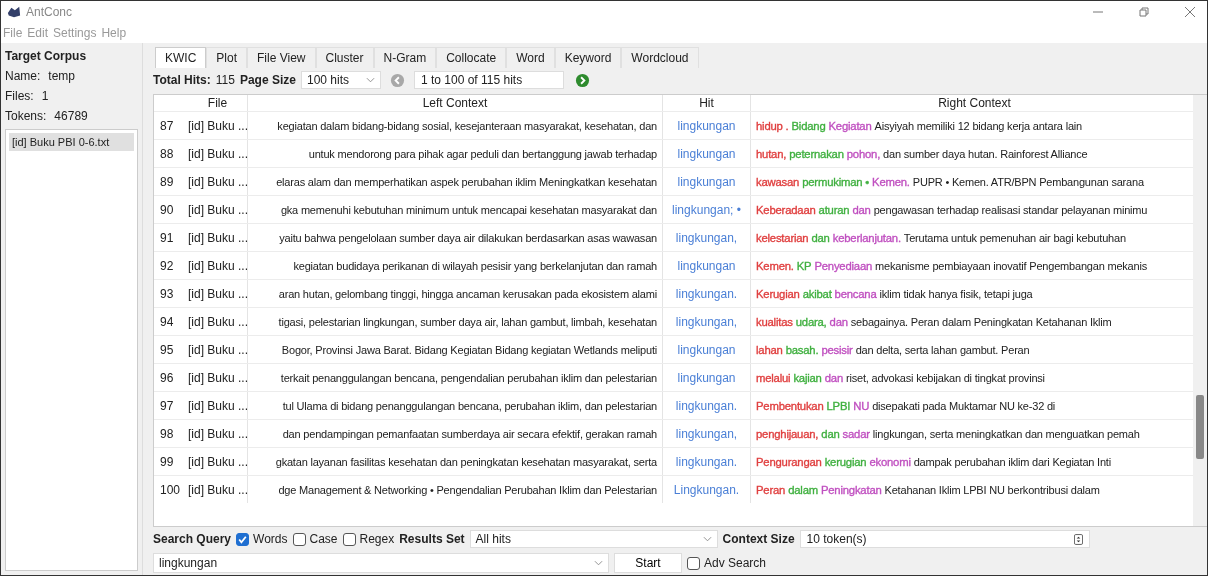 Image resolution: width=1208 pixels, height=576 pixels. I want to click on right-context-cell: Terutama untuk pemenuhan air bagi kebutuhan, so click(1014, 237).